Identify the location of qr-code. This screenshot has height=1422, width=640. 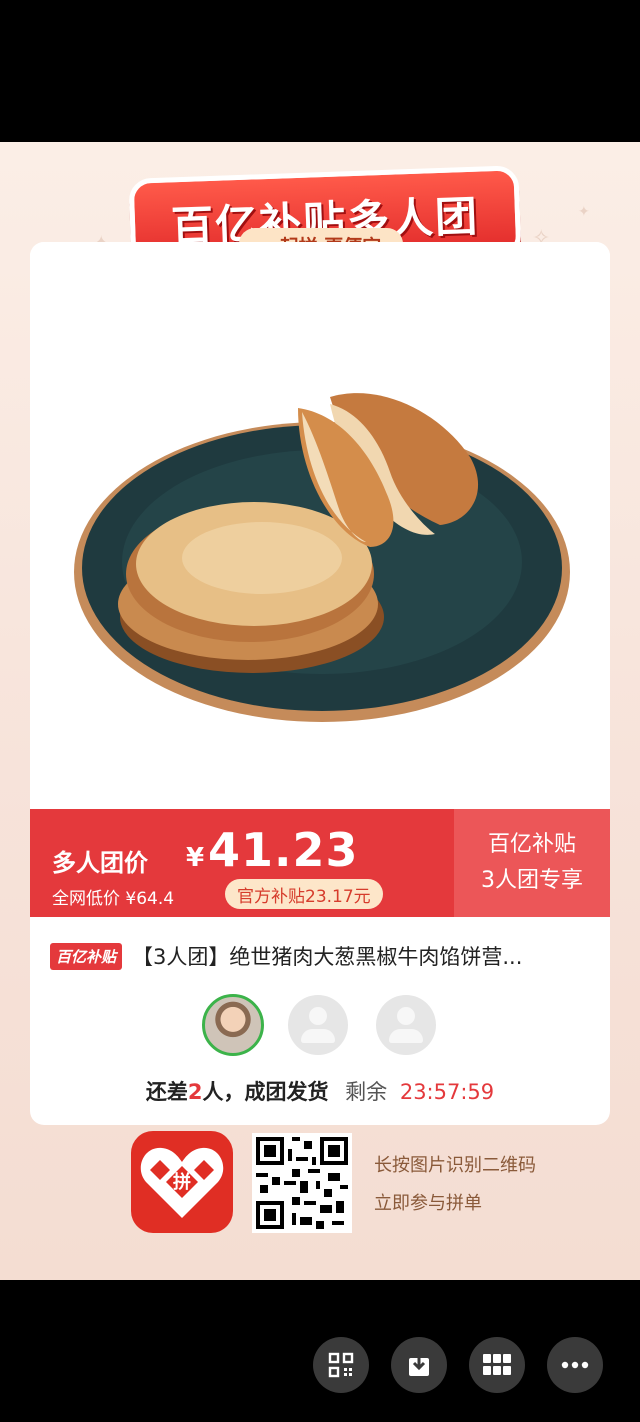
(302, 1183).